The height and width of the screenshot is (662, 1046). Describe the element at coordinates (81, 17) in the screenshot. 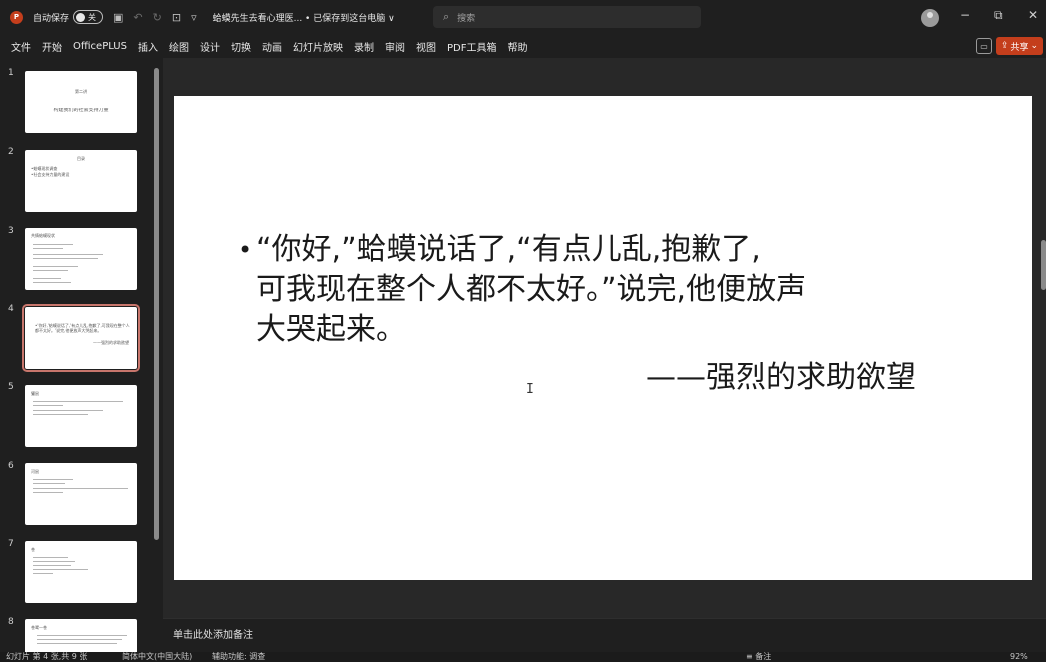

I see `toggle-knob` at that location.